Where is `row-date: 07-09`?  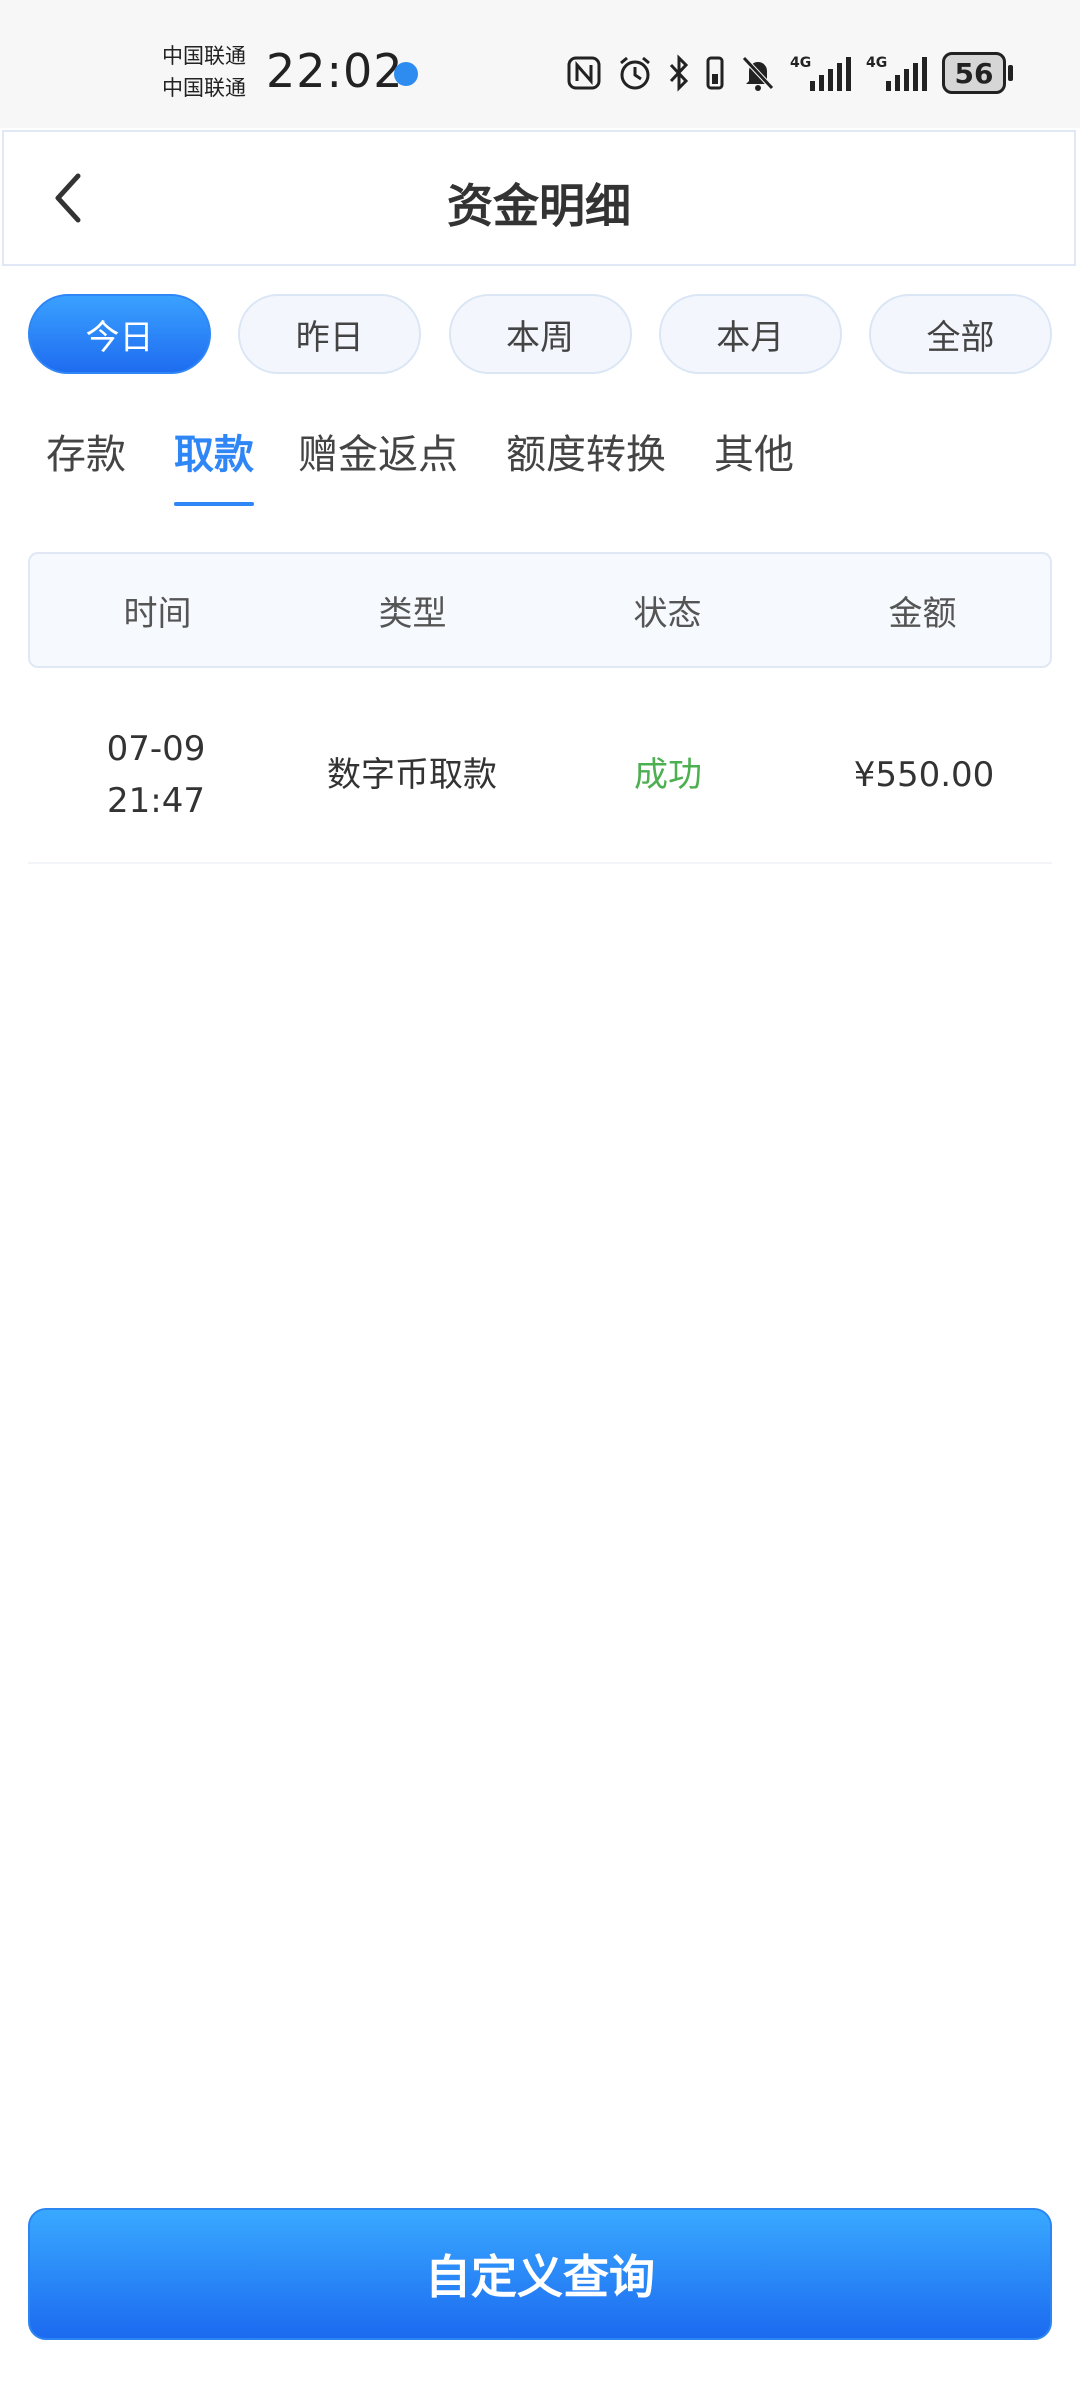 row-date: 07-09 is located at coordinates (156, 749).